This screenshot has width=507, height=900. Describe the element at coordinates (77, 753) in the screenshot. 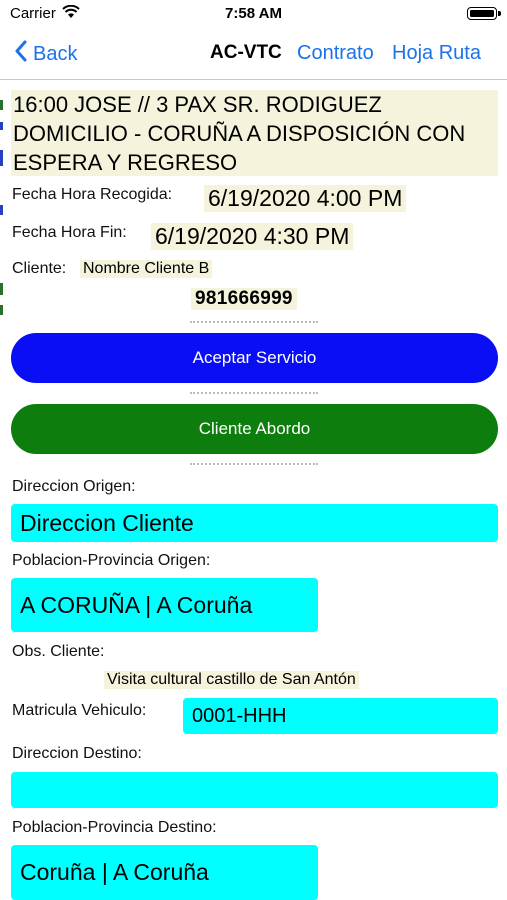

I see `dir-destino-label: Direccion Destino:` at that location.